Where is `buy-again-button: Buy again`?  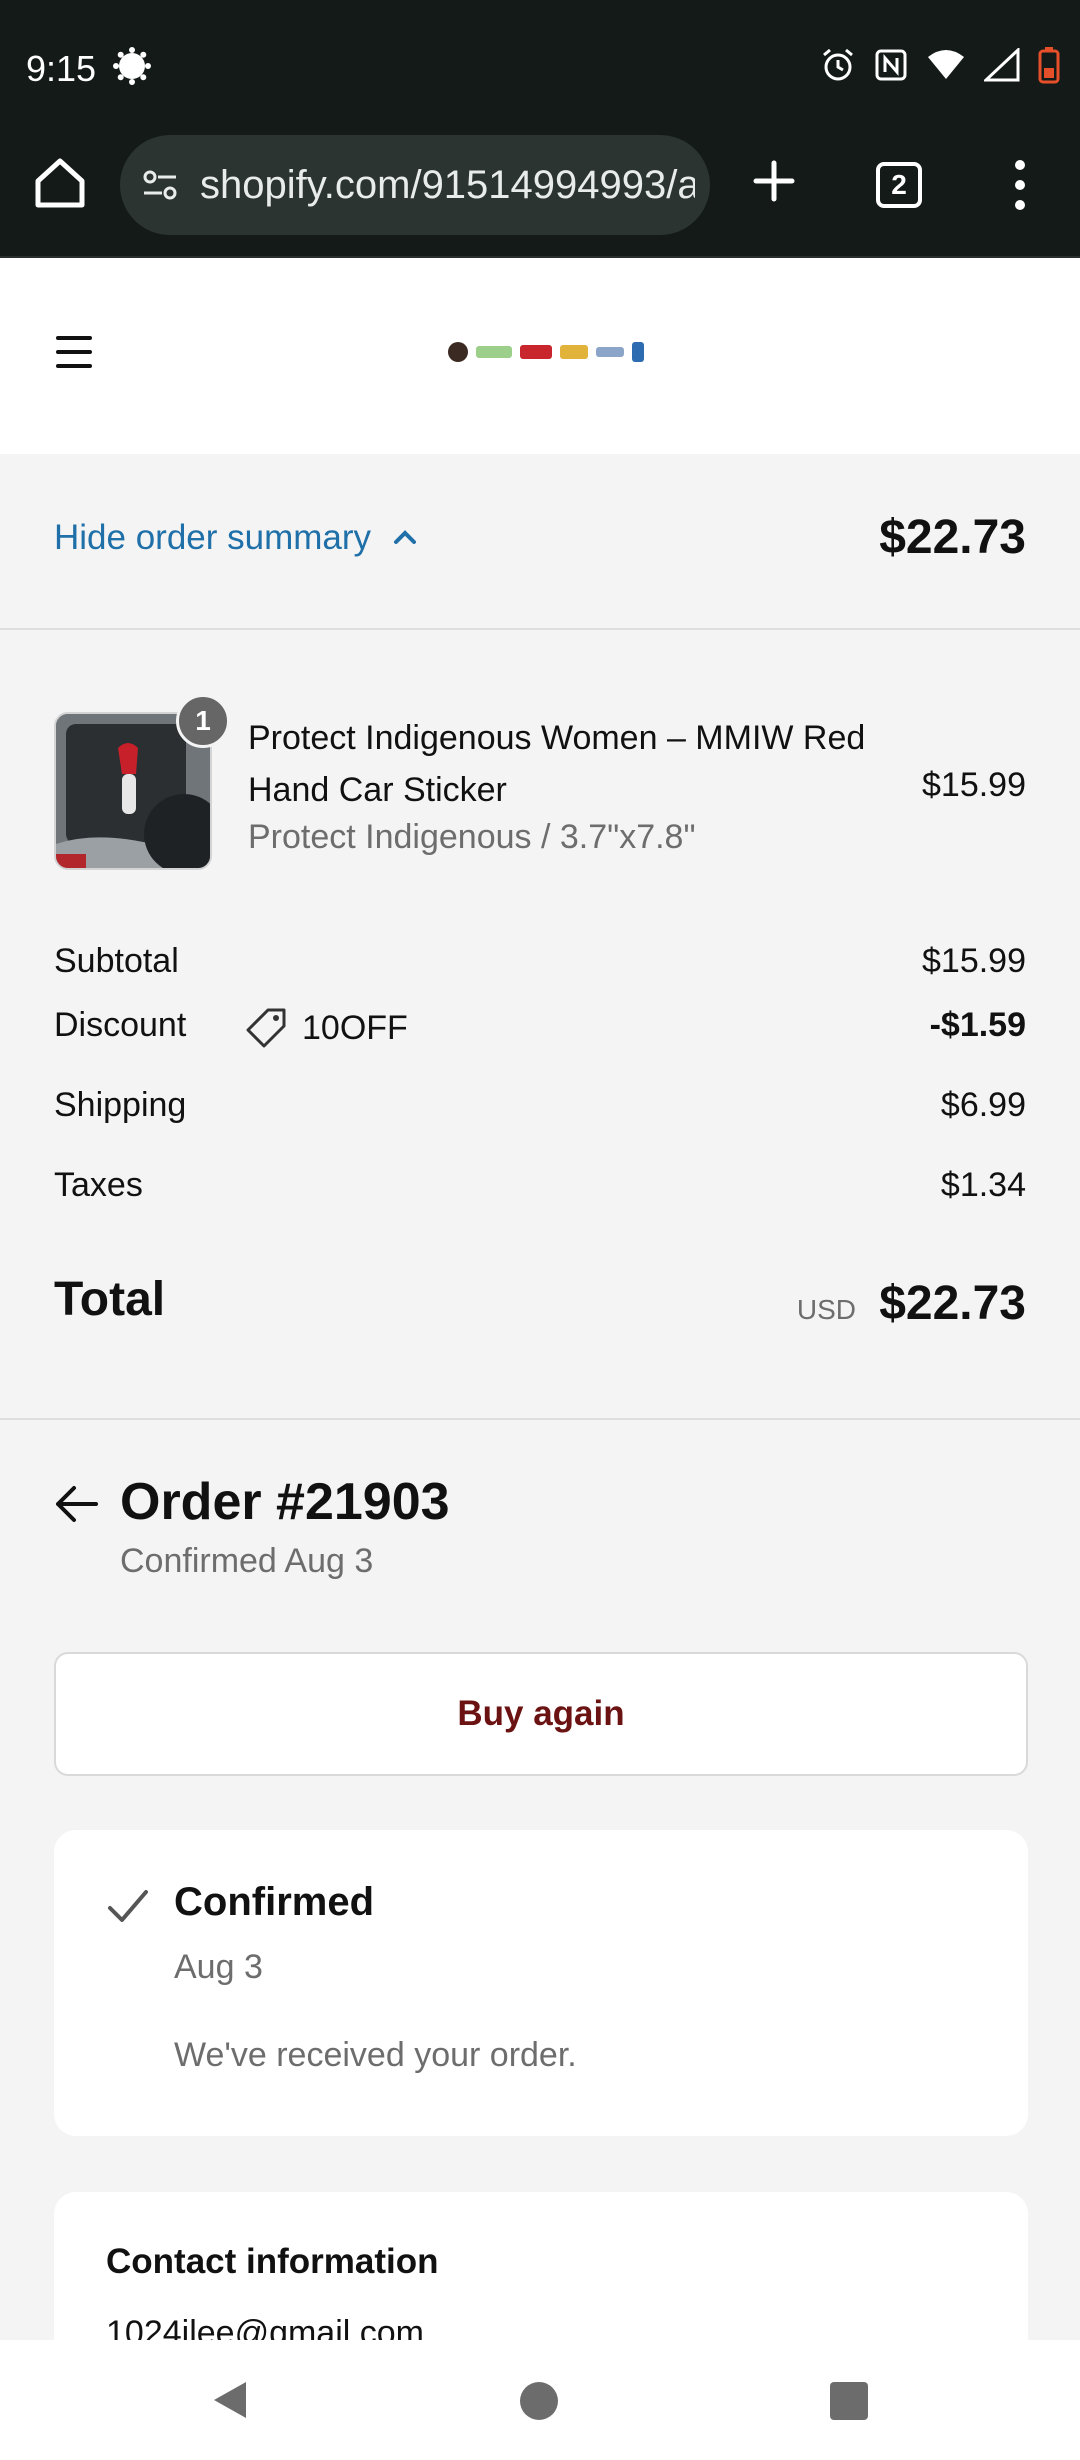 buy-again-button: Buy again is located at coordinates (541, 1714).